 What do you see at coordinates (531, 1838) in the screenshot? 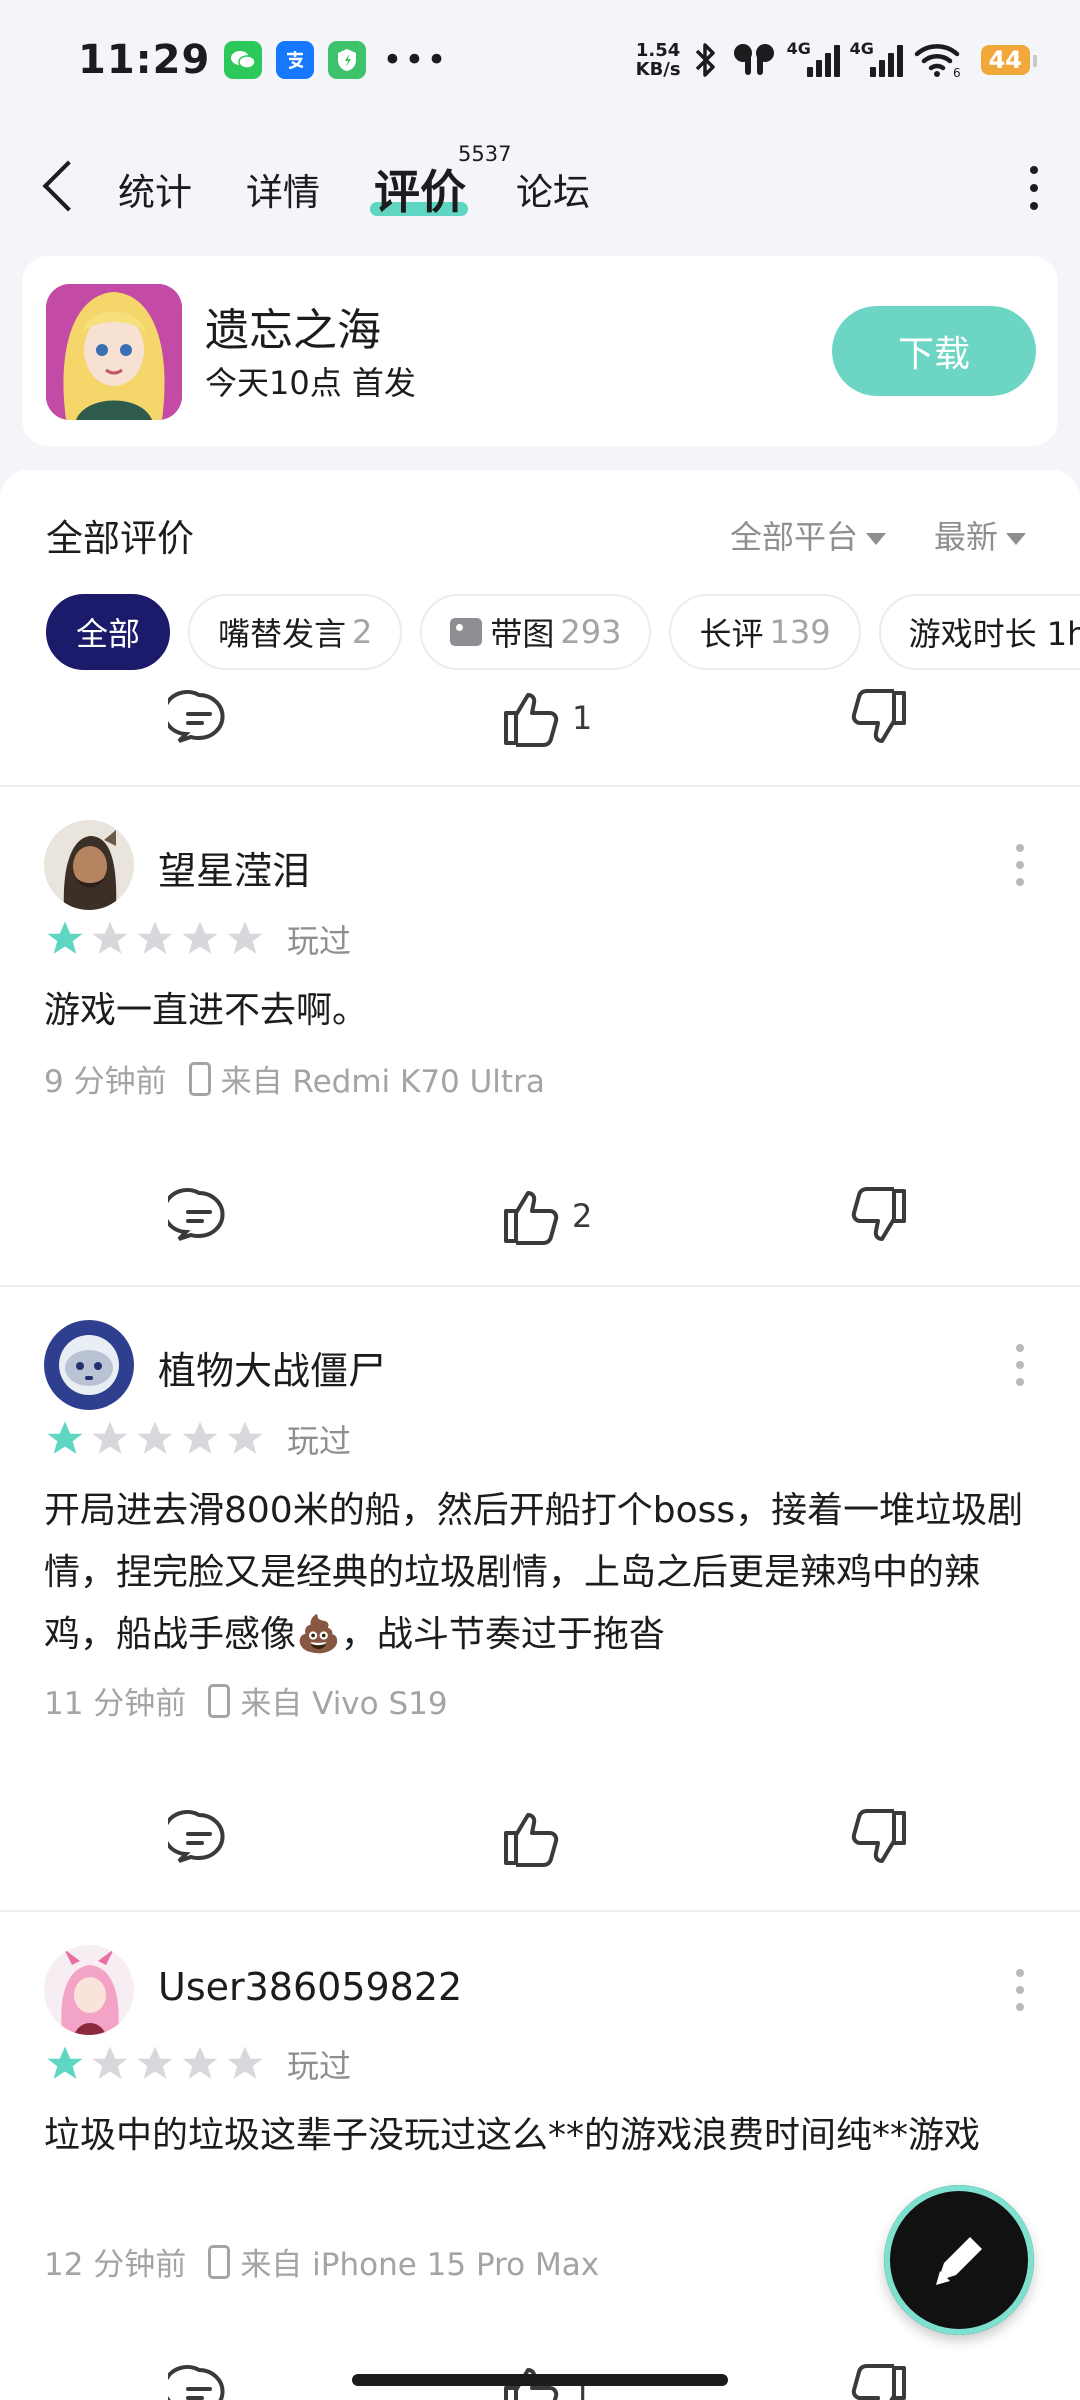
I see `like-button` at bounding box center [531, 1838].